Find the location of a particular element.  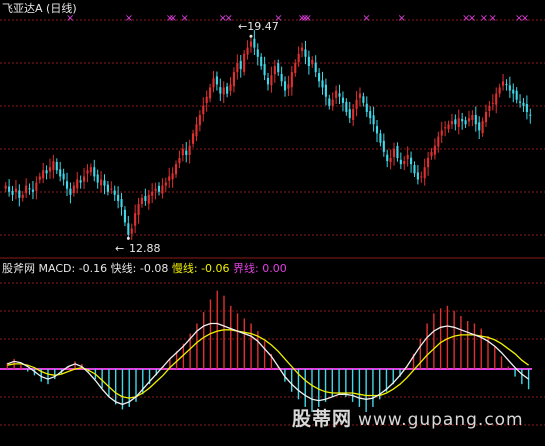

watermark-text: 股蒂网 is located at coordinates (322, 419).